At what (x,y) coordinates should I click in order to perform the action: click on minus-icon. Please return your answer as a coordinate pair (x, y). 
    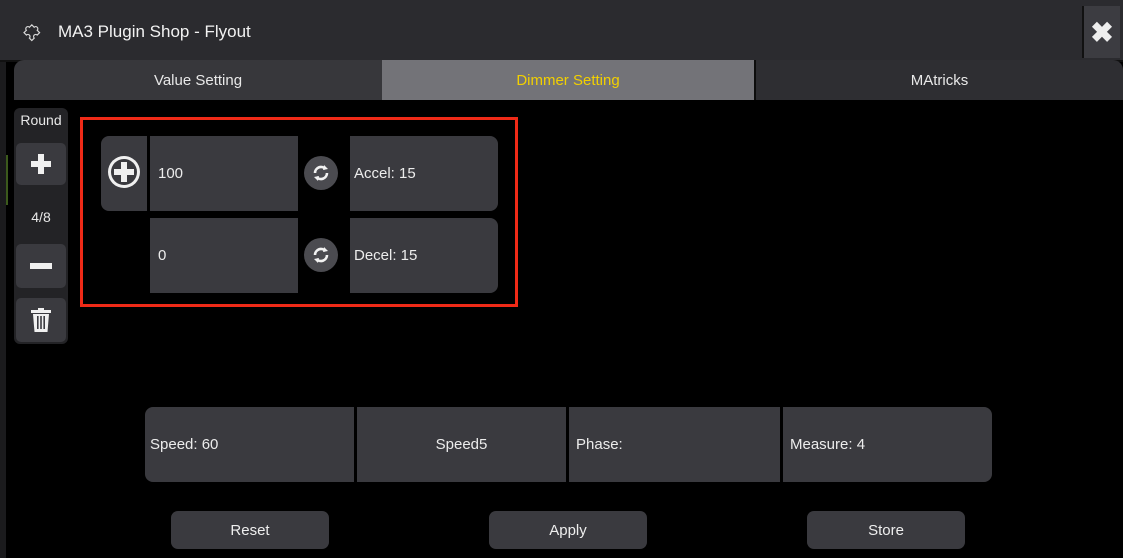
    Looking at the image, I should click on (41, 266).